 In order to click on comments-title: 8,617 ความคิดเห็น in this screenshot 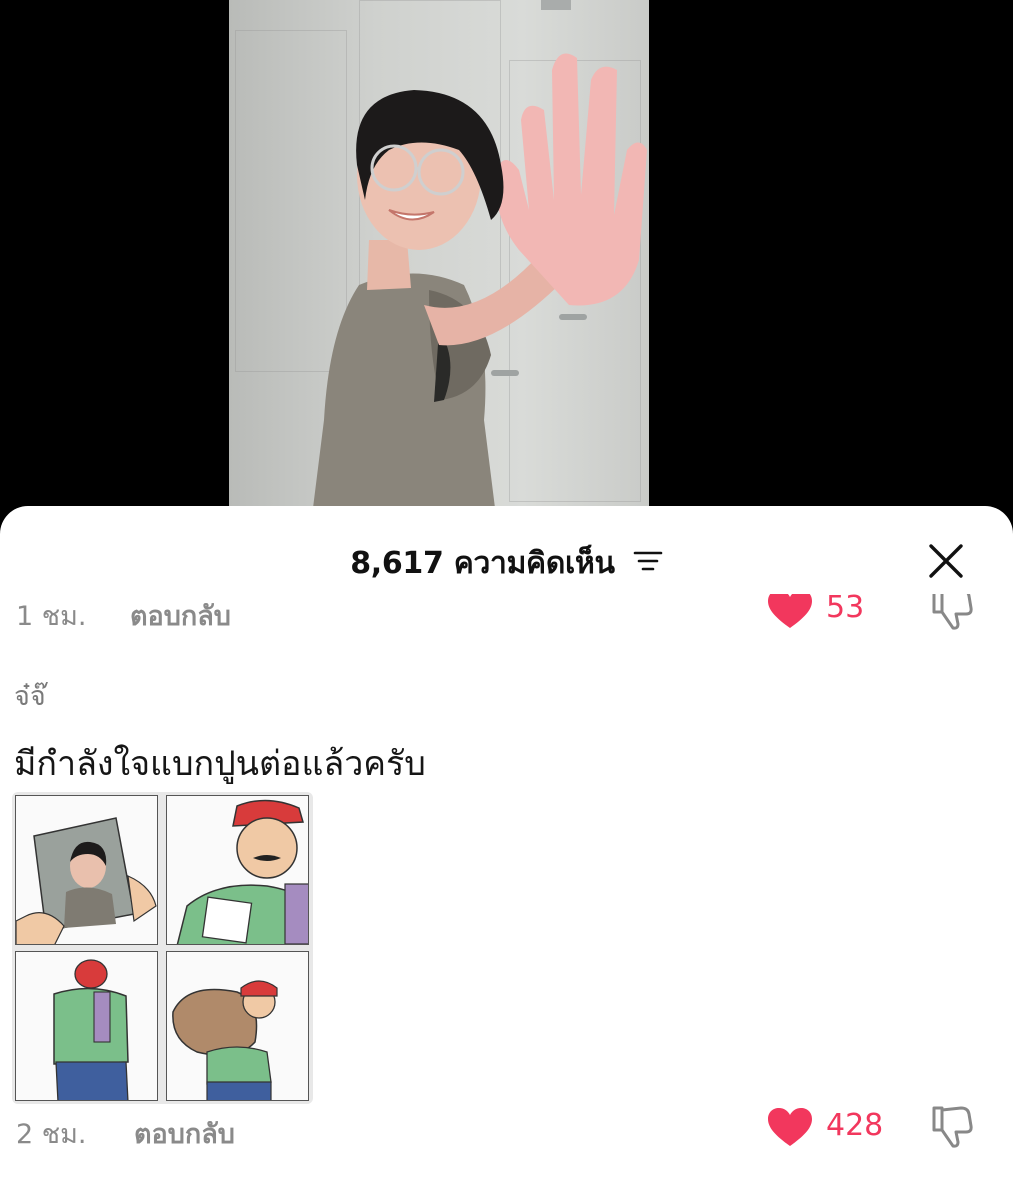, I will do `click(506, 563)`.